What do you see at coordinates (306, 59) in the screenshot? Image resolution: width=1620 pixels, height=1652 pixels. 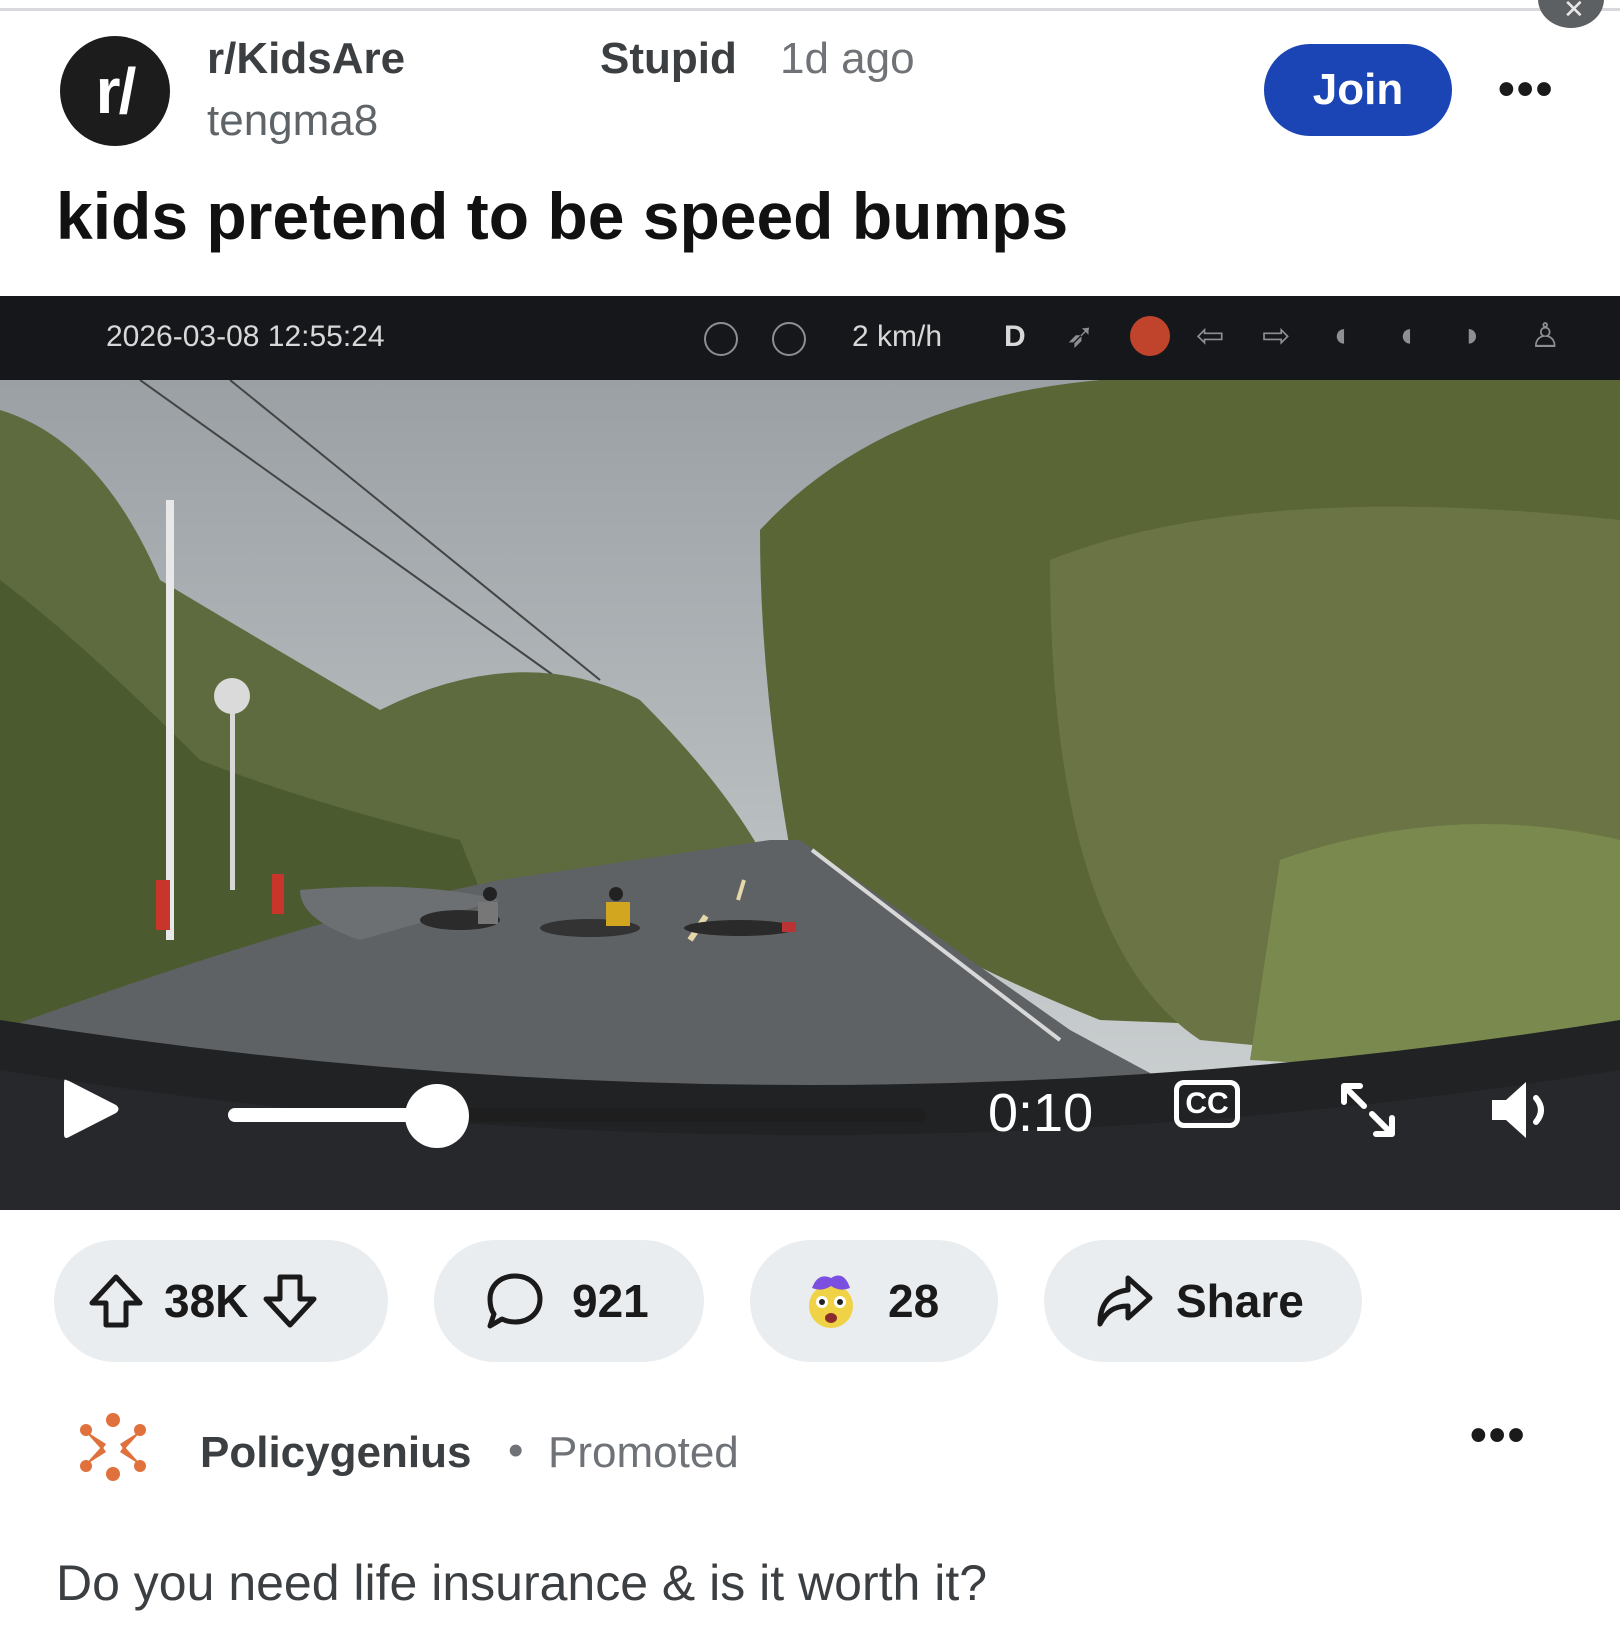 I see `subreddit-name: r/KidsAre` at bounding box center [306, 59].